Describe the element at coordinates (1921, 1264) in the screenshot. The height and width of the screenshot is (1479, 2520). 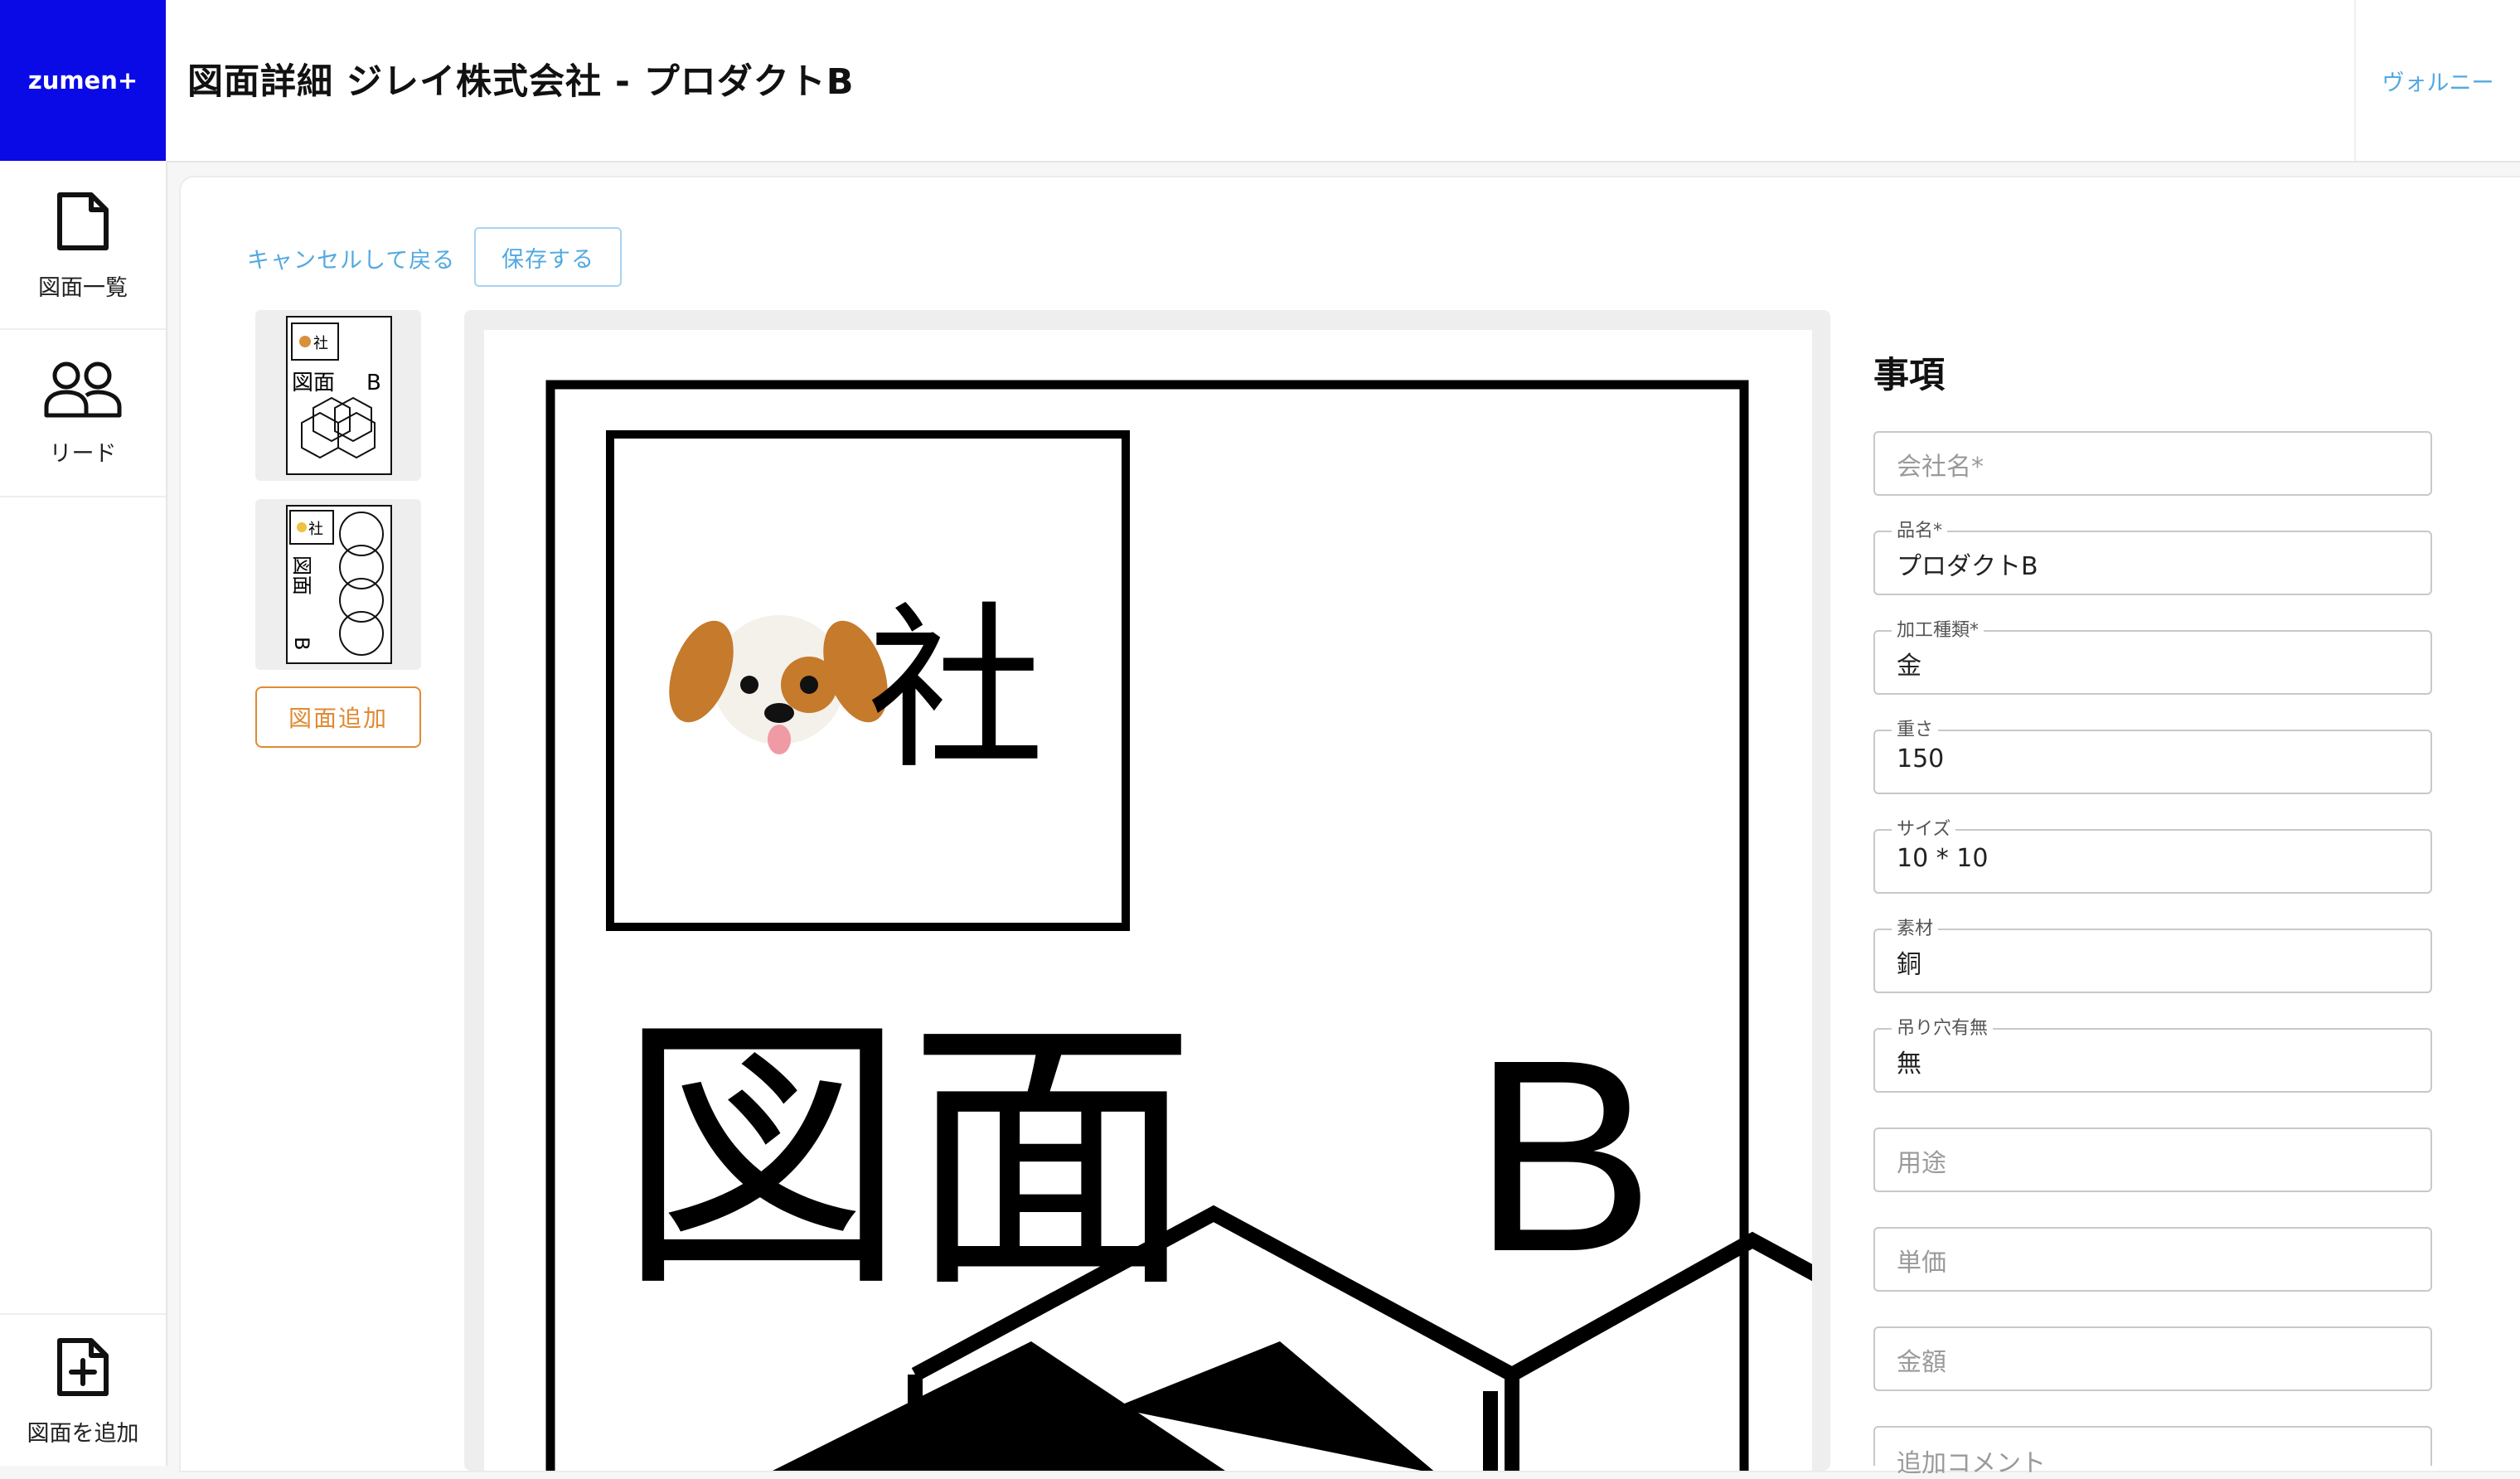
I see `field-placeholder: 単価` at that location.